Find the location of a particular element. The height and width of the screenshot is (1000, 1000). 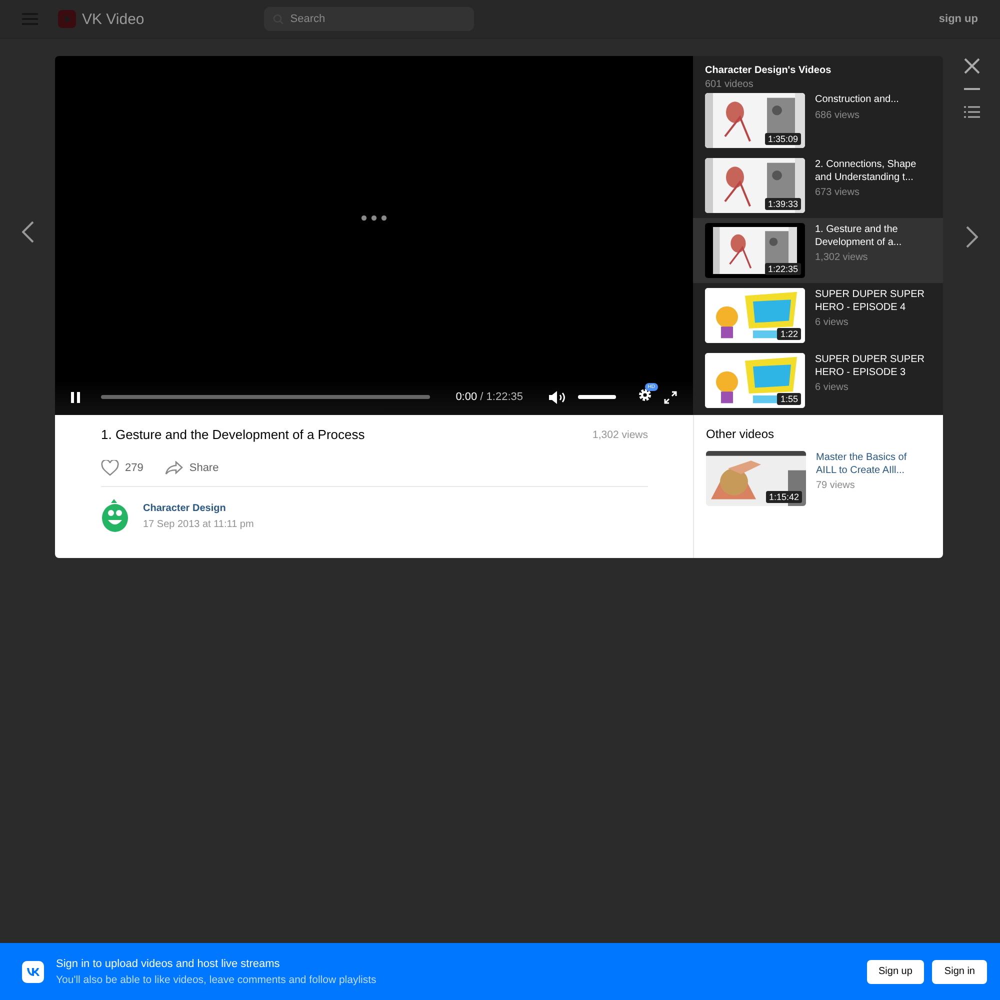

share-icon is located at coordinates (174, 468).